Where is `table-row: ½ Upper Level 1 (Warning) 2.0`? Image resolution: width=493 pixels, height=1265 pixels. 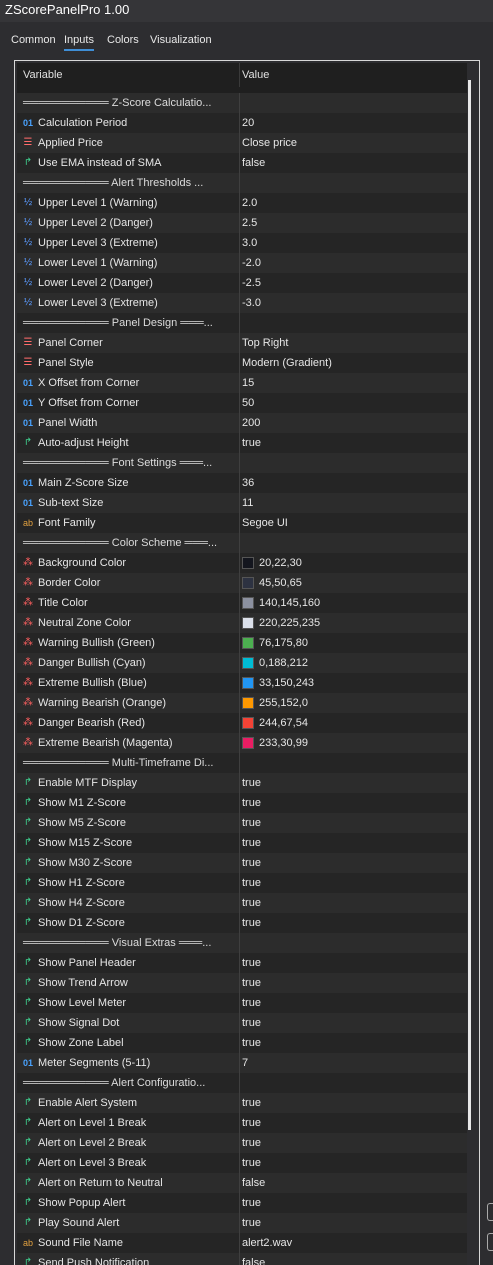 table-row: ½ Upper Level 1 (Warning) 2.0 is located at coordinates (242, 203).